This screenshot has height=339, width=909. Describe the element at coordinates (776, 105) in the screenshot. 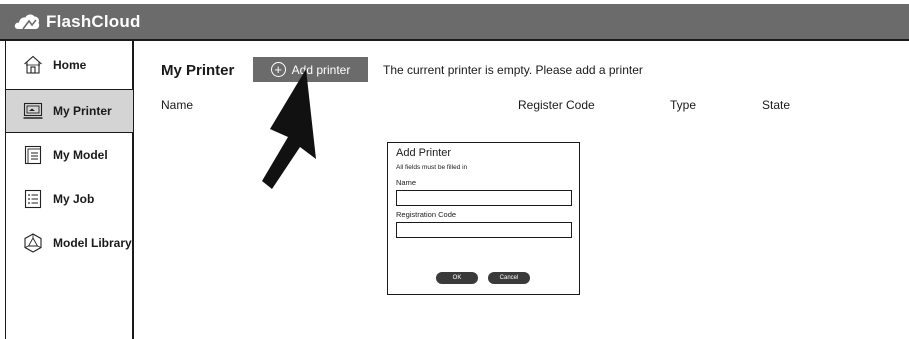

I see `column-header-state: State` at that location.